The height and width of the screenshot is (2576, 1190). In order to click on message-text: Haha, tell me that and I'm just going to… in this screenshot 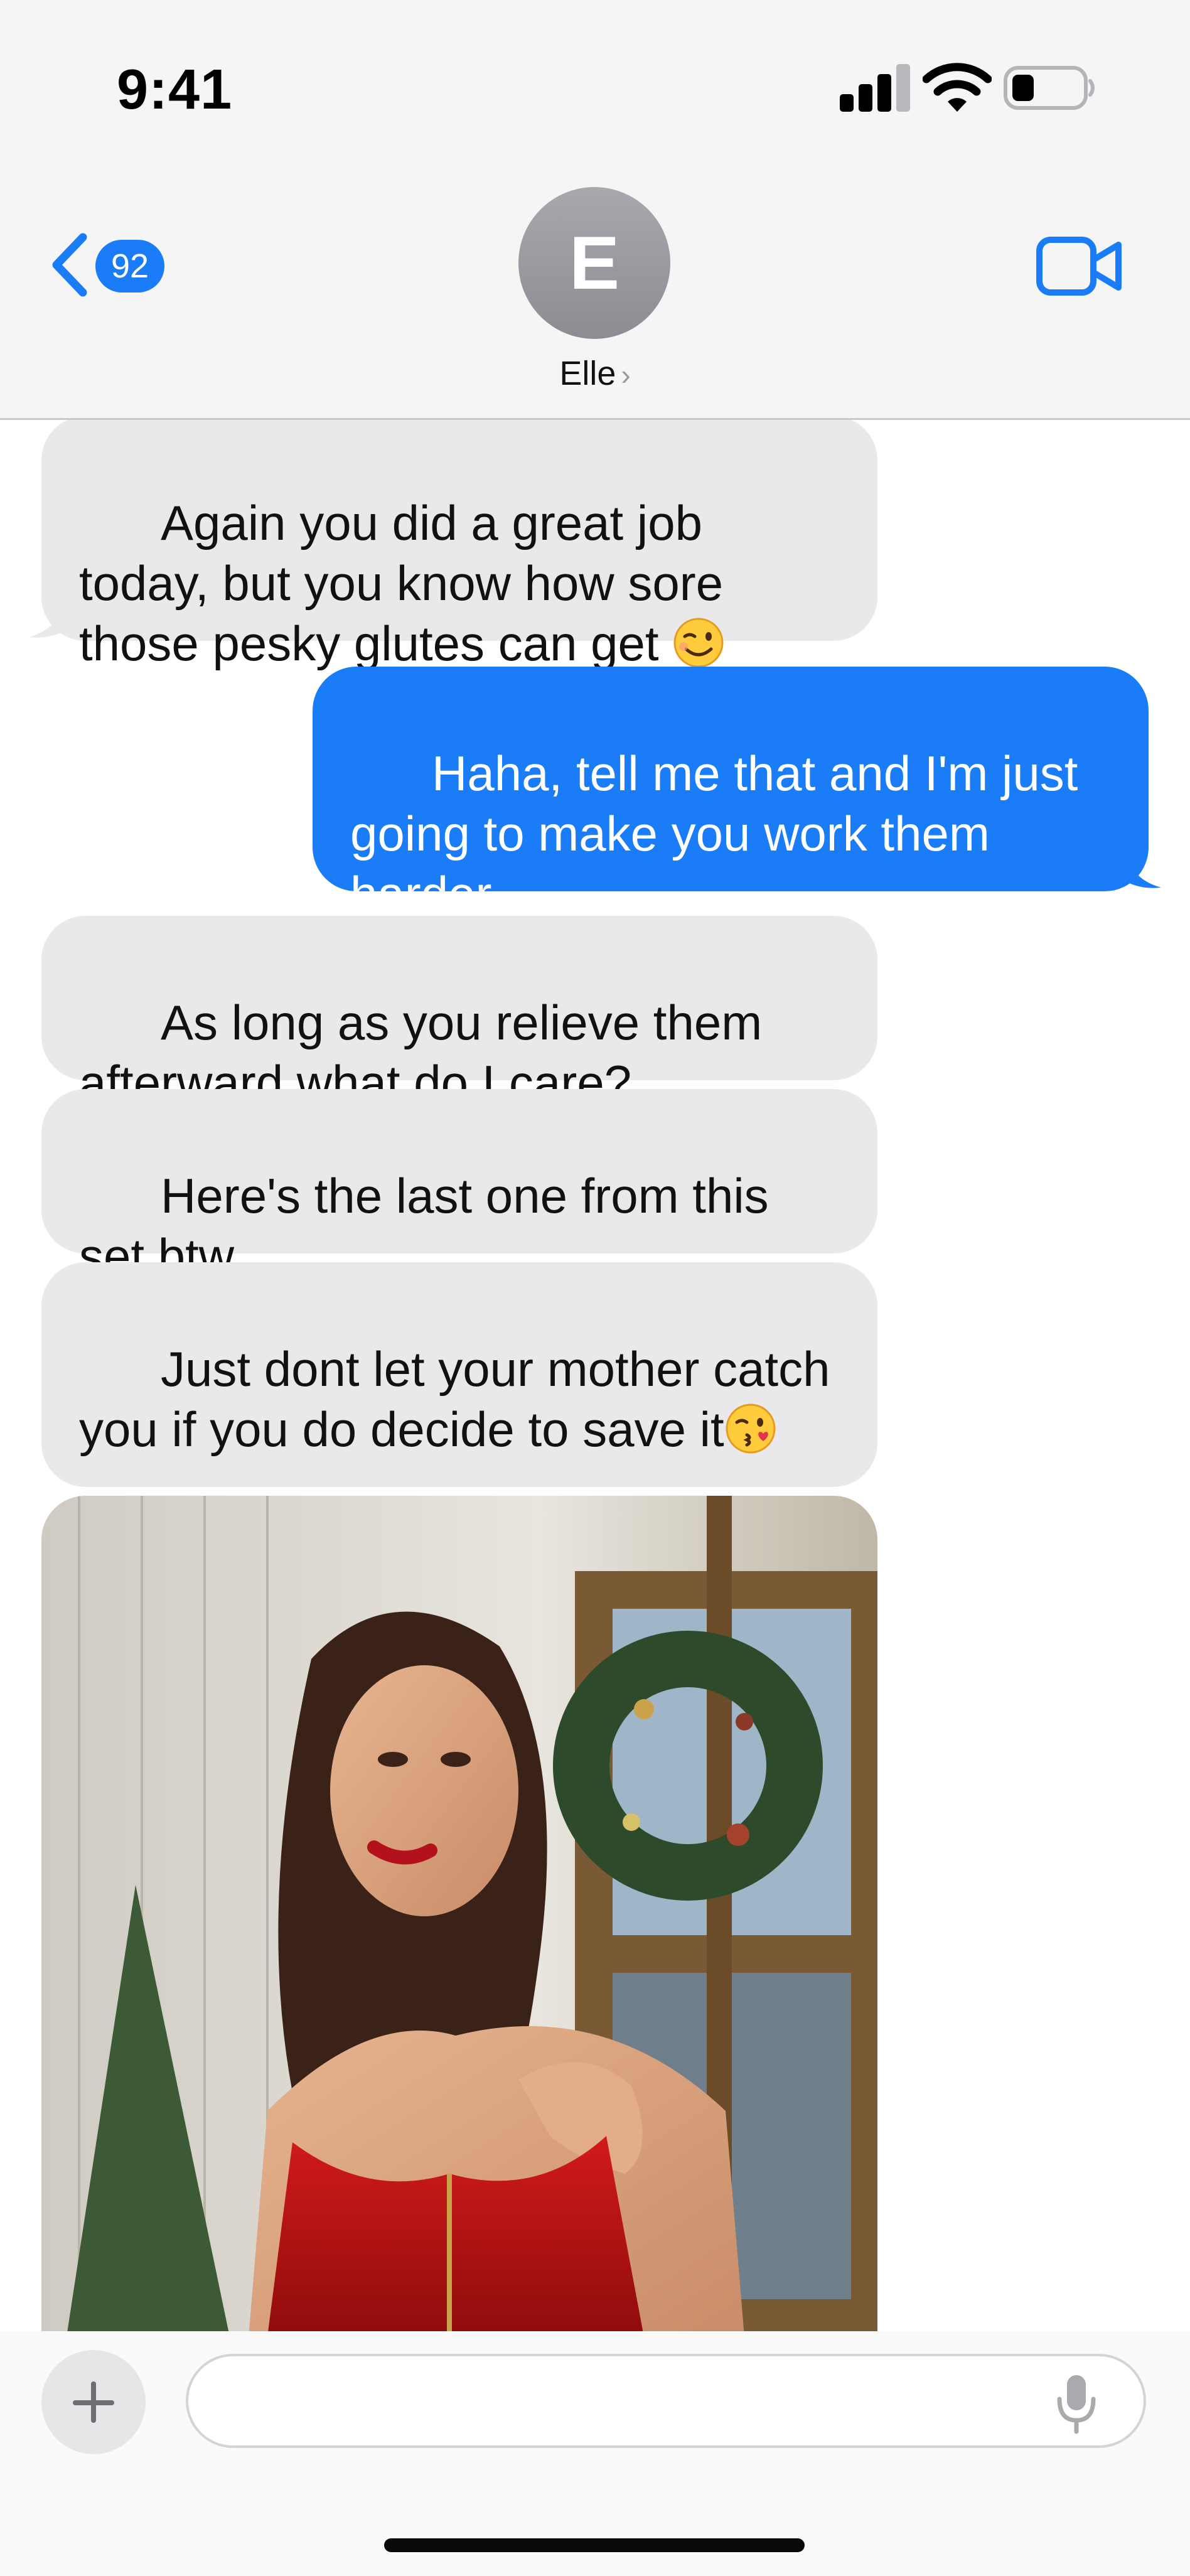, I will do `click(721, 833)`.